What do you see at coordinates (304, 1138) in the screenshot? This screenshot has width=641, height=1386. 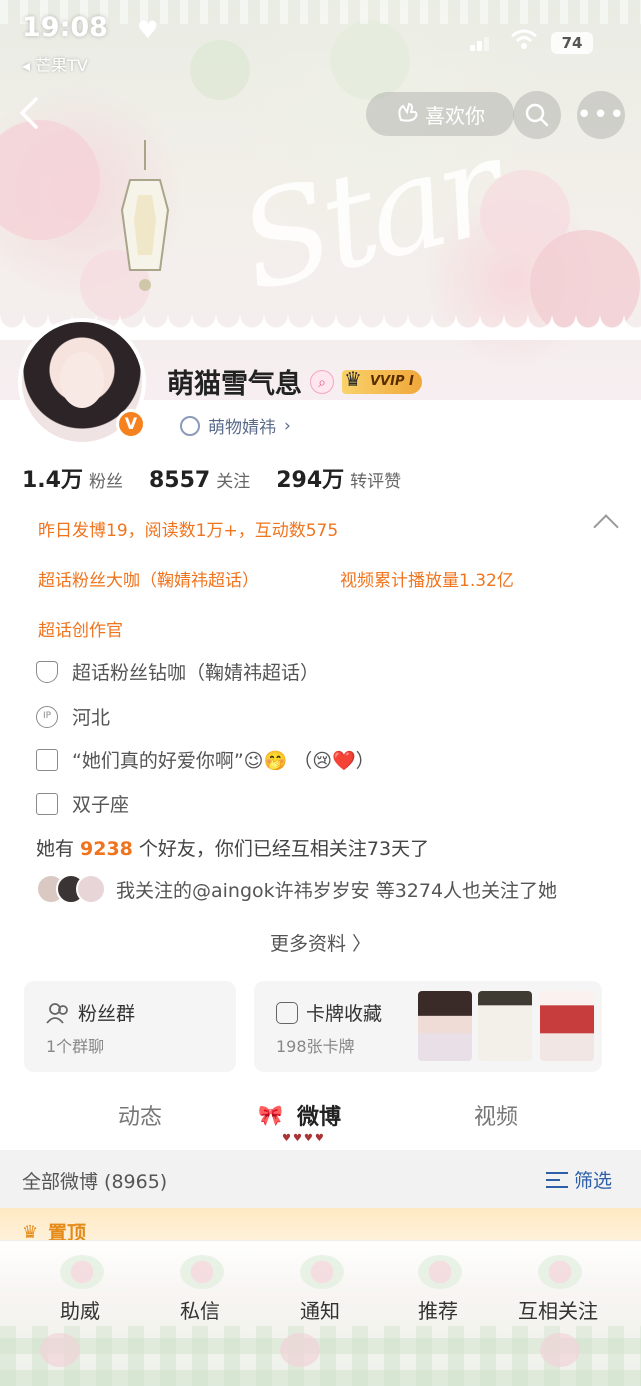 I see `tab-bow-decoration: ♥♥♥♥` at bounding box center [304, 1138].